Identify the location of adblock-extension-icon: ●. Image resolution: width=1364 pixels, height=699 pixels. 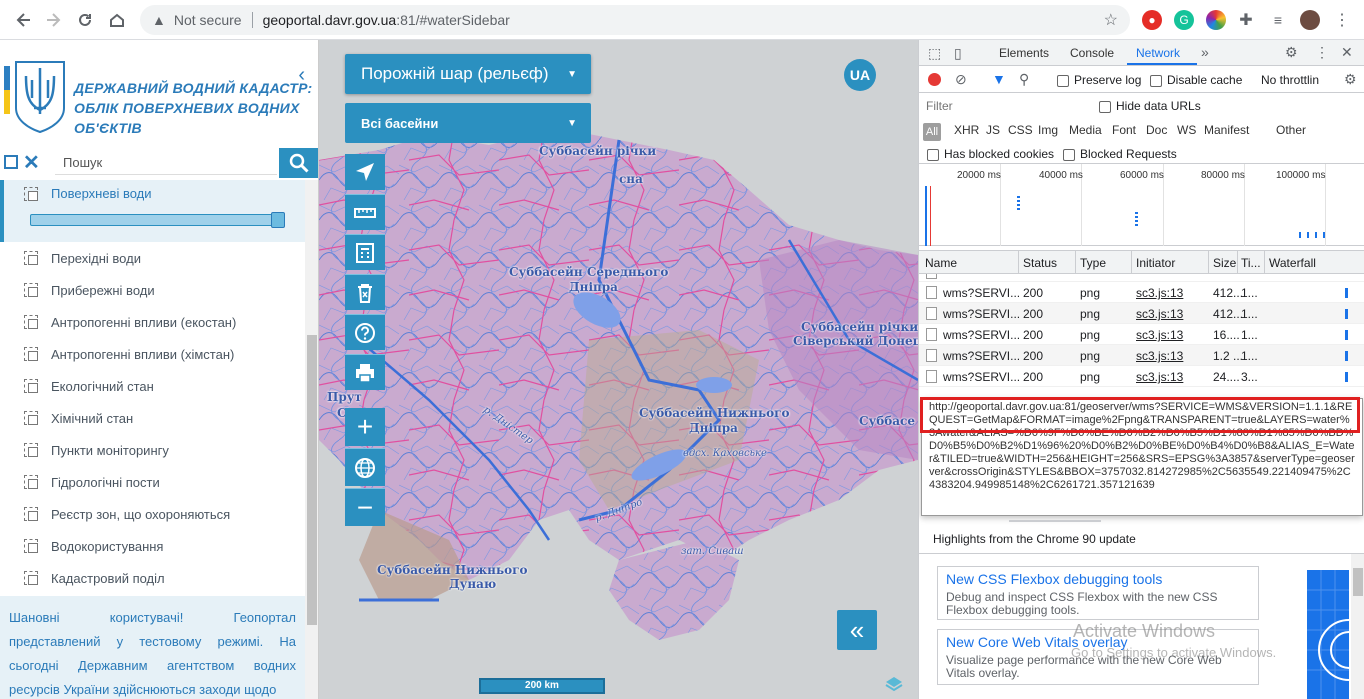
(1152, 20).